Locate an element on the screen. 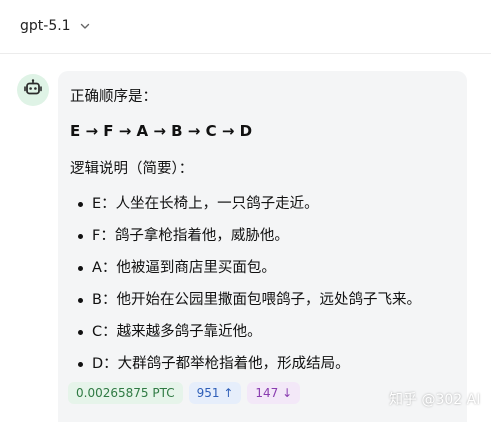 The width and height of the screenshot is (491, 422). output-tokens-badge: 147 ↓ is located at coordinates (274, 393).